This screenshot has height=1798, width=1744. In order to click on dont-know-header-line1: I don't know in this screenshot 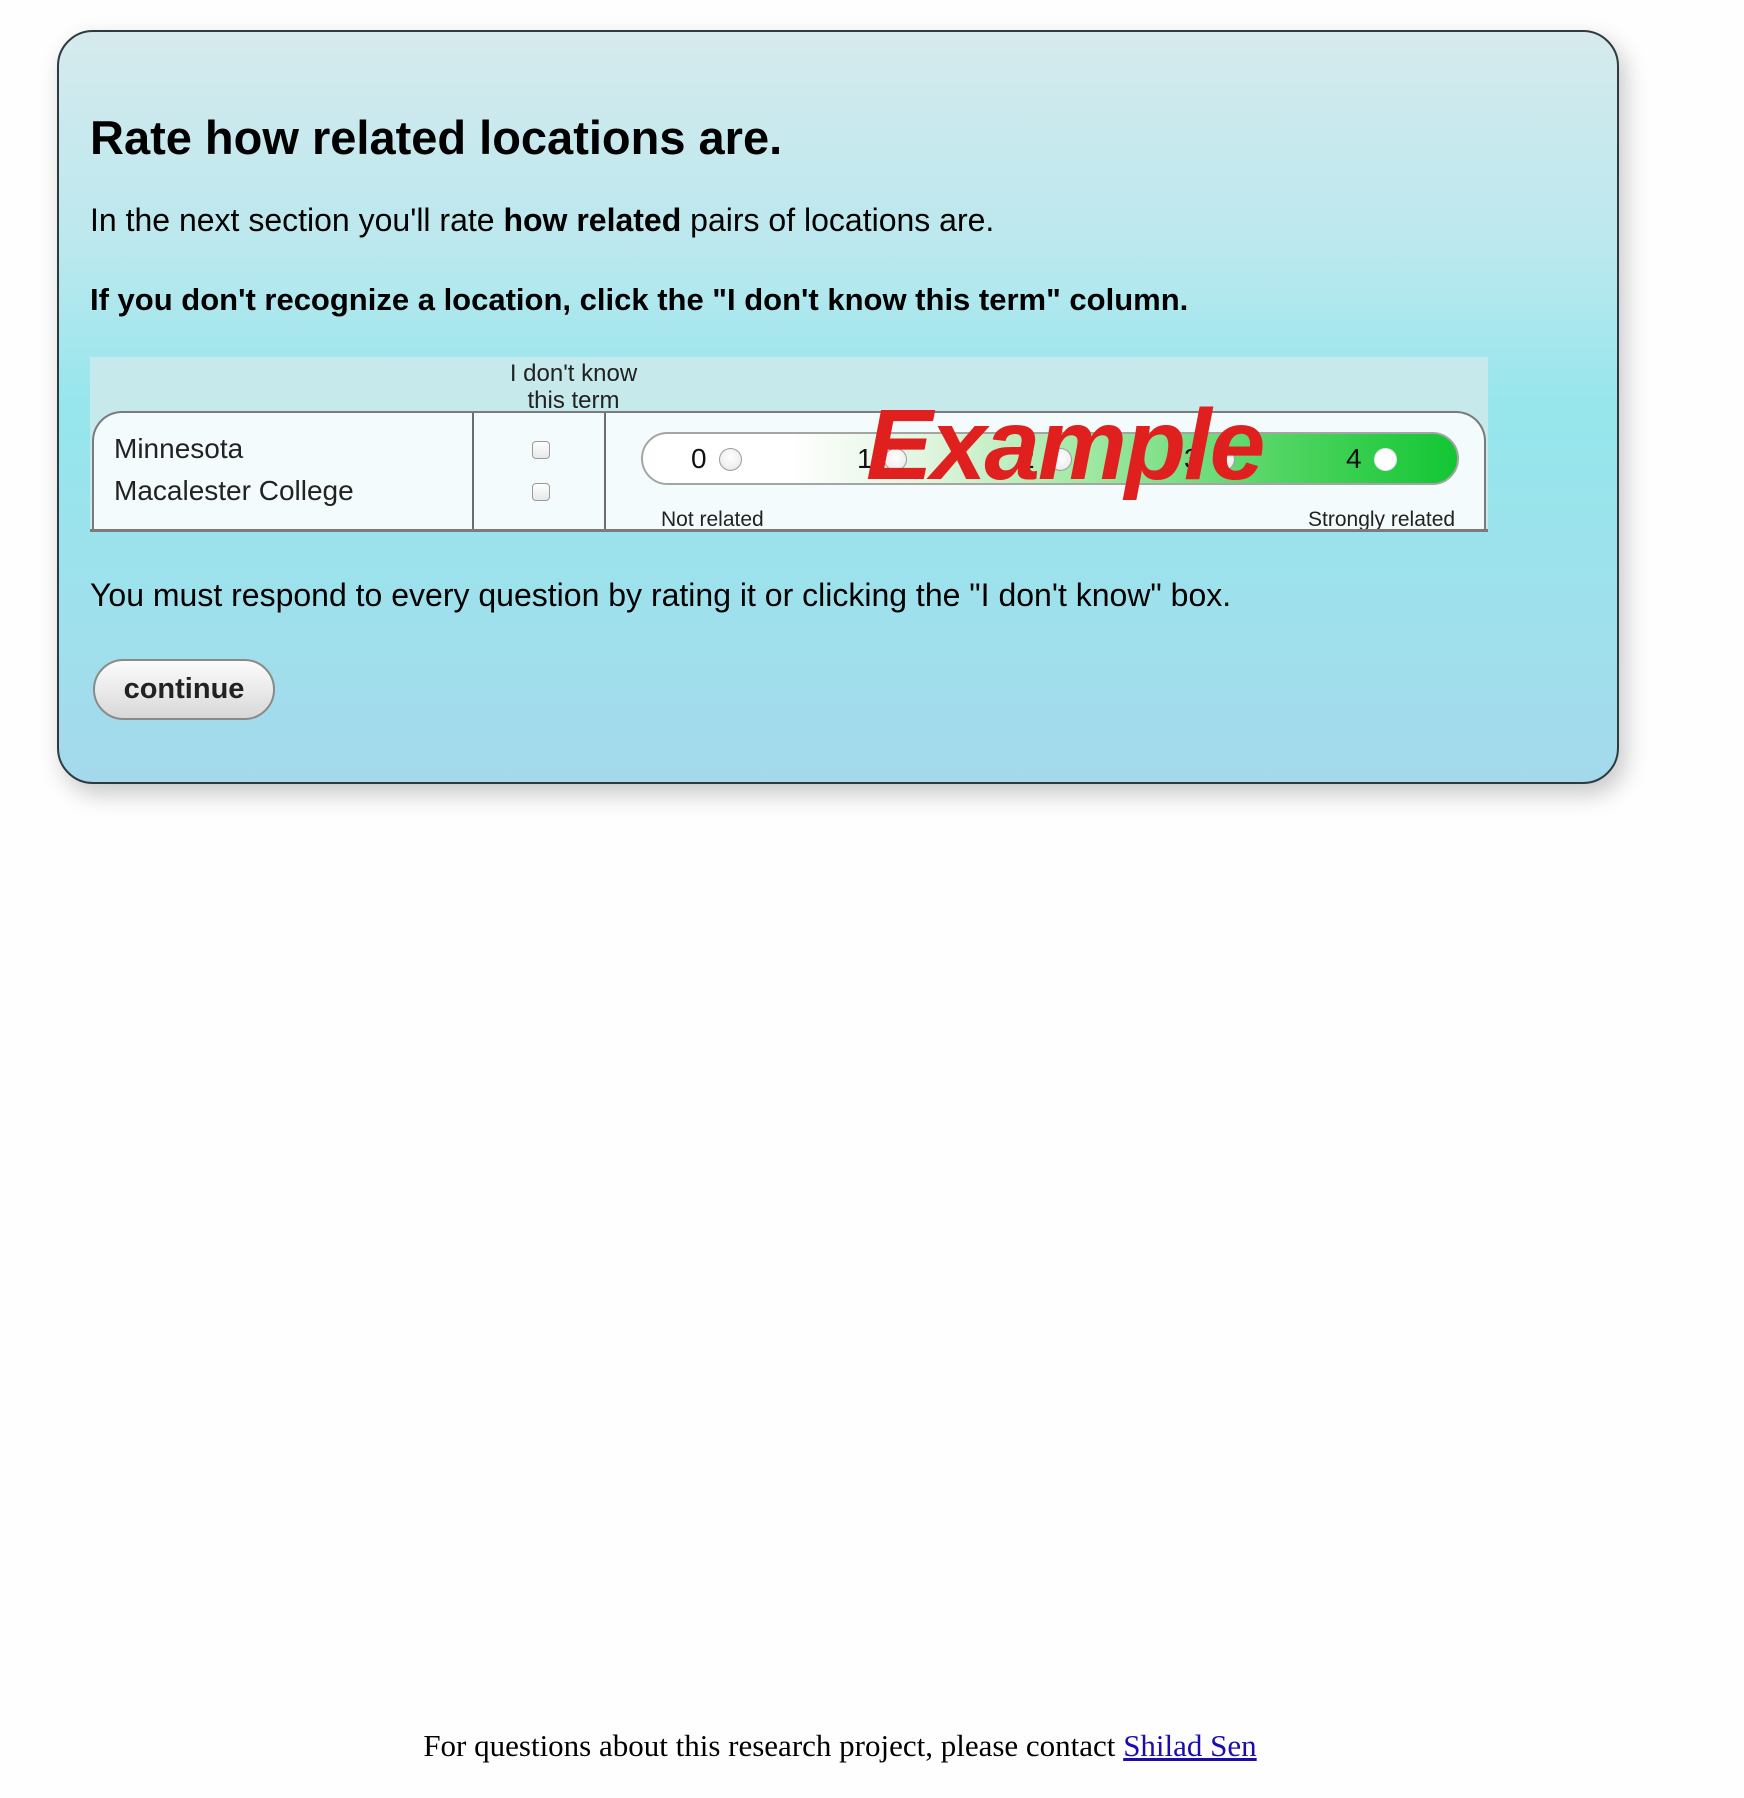, I will do `click(573, 373)`.